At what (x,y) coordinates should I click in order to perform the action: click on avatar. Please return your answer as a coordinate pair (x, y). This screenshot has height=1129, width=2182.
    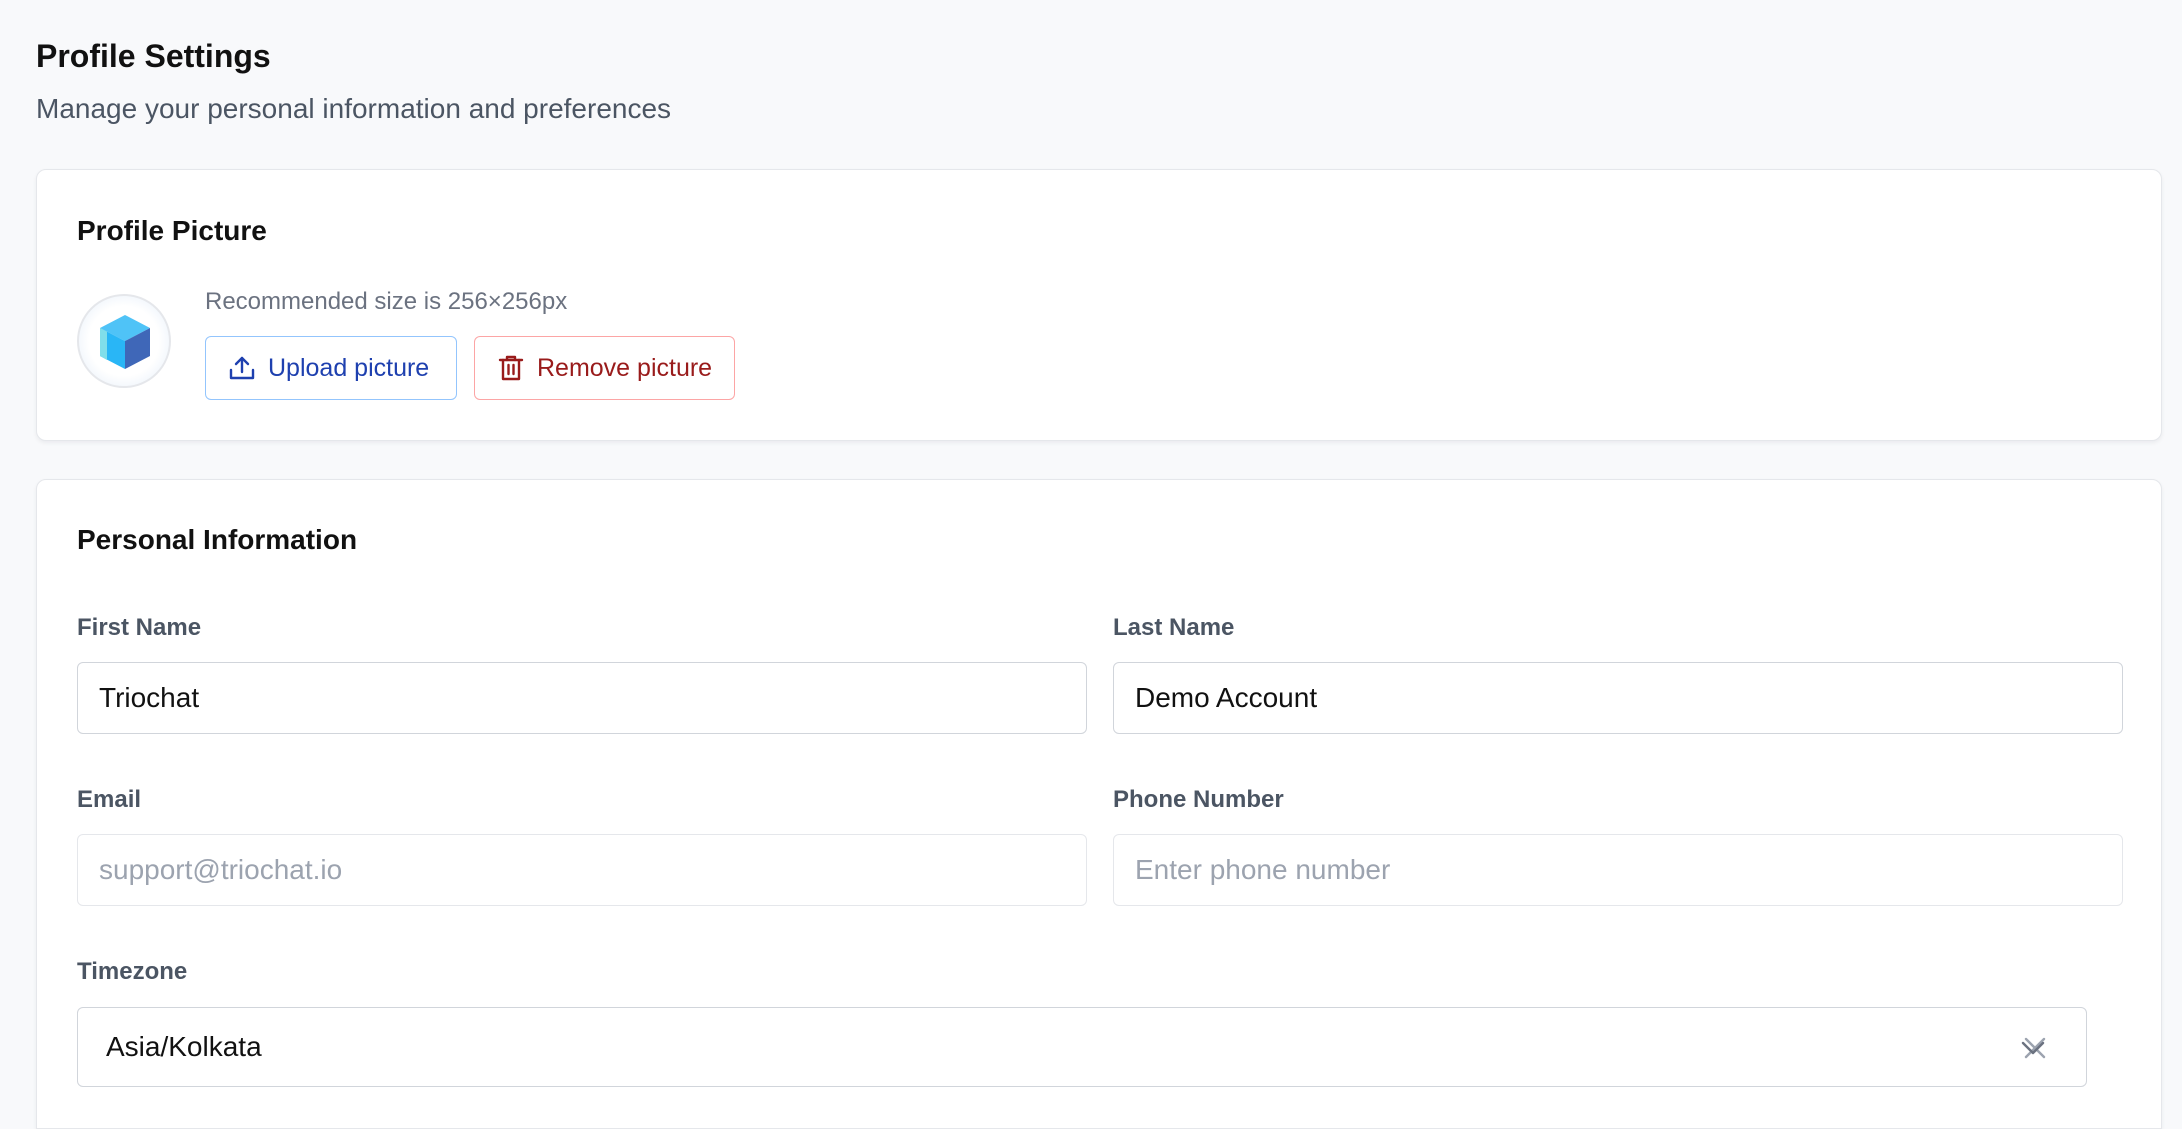
    Looking at the image, I should click on (124, 341).